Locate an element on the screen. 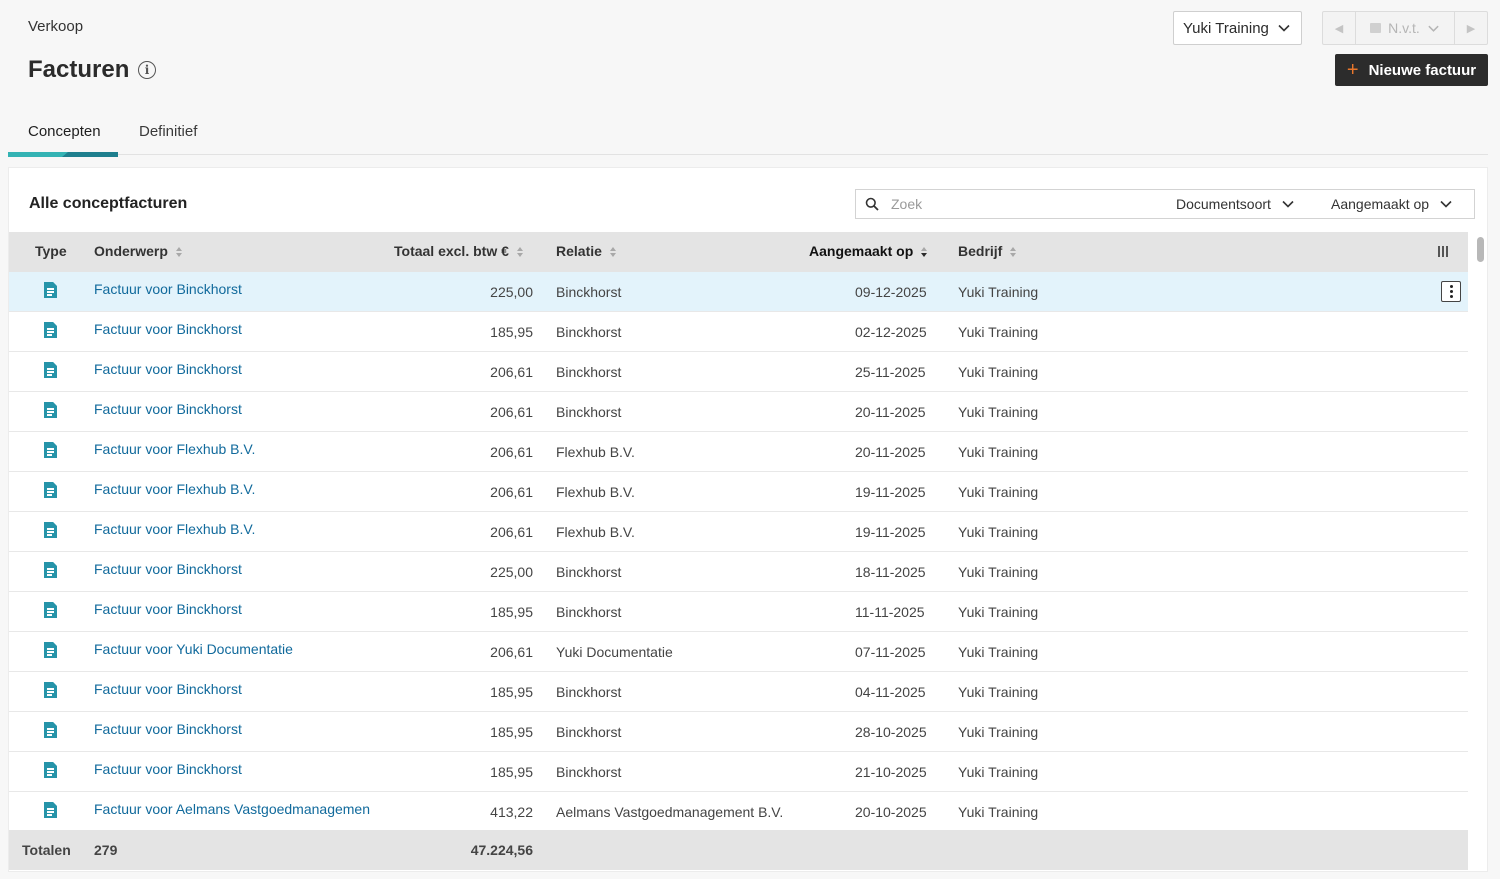  tab-concepten: Concepten is located at coordinates (64, 131).